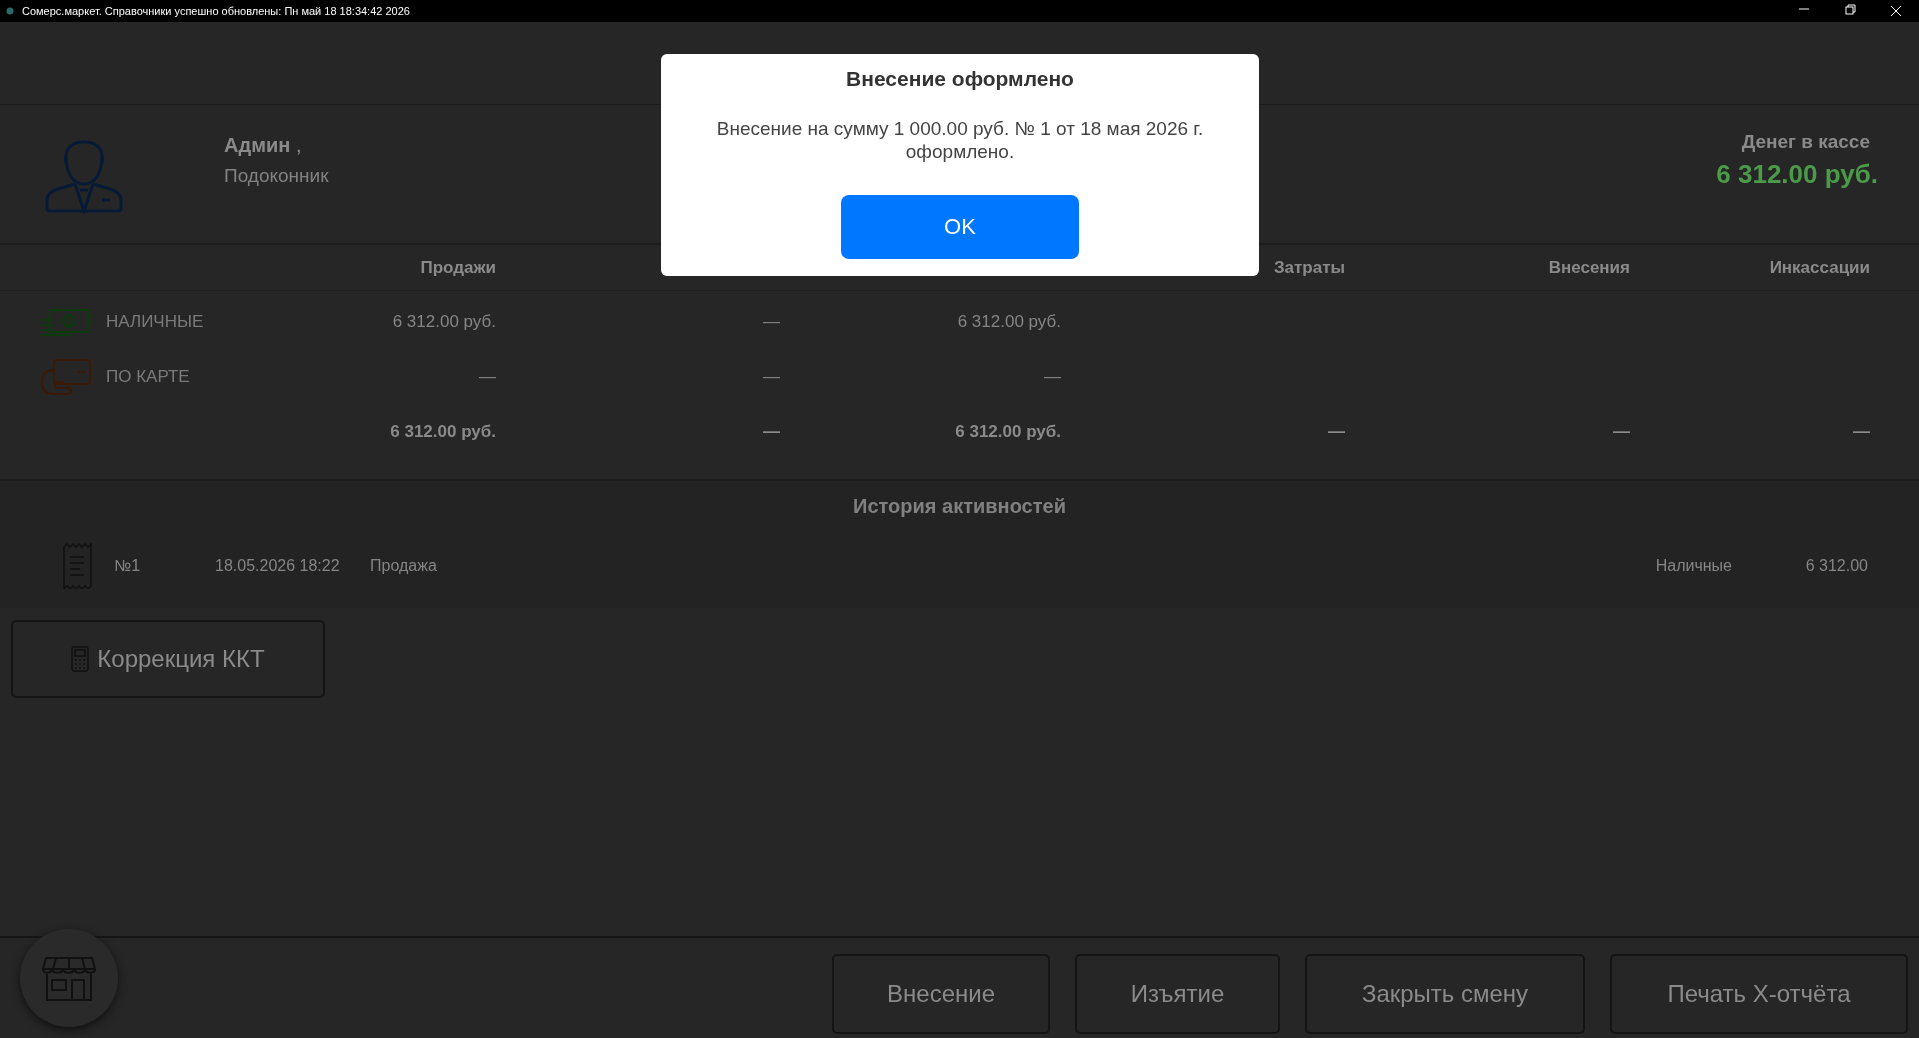 The height and width of the screenshot is (1038, 1919). Describe the element at coordinates (128, 566) in the screenshot. I see `history-number: №1` at that location.